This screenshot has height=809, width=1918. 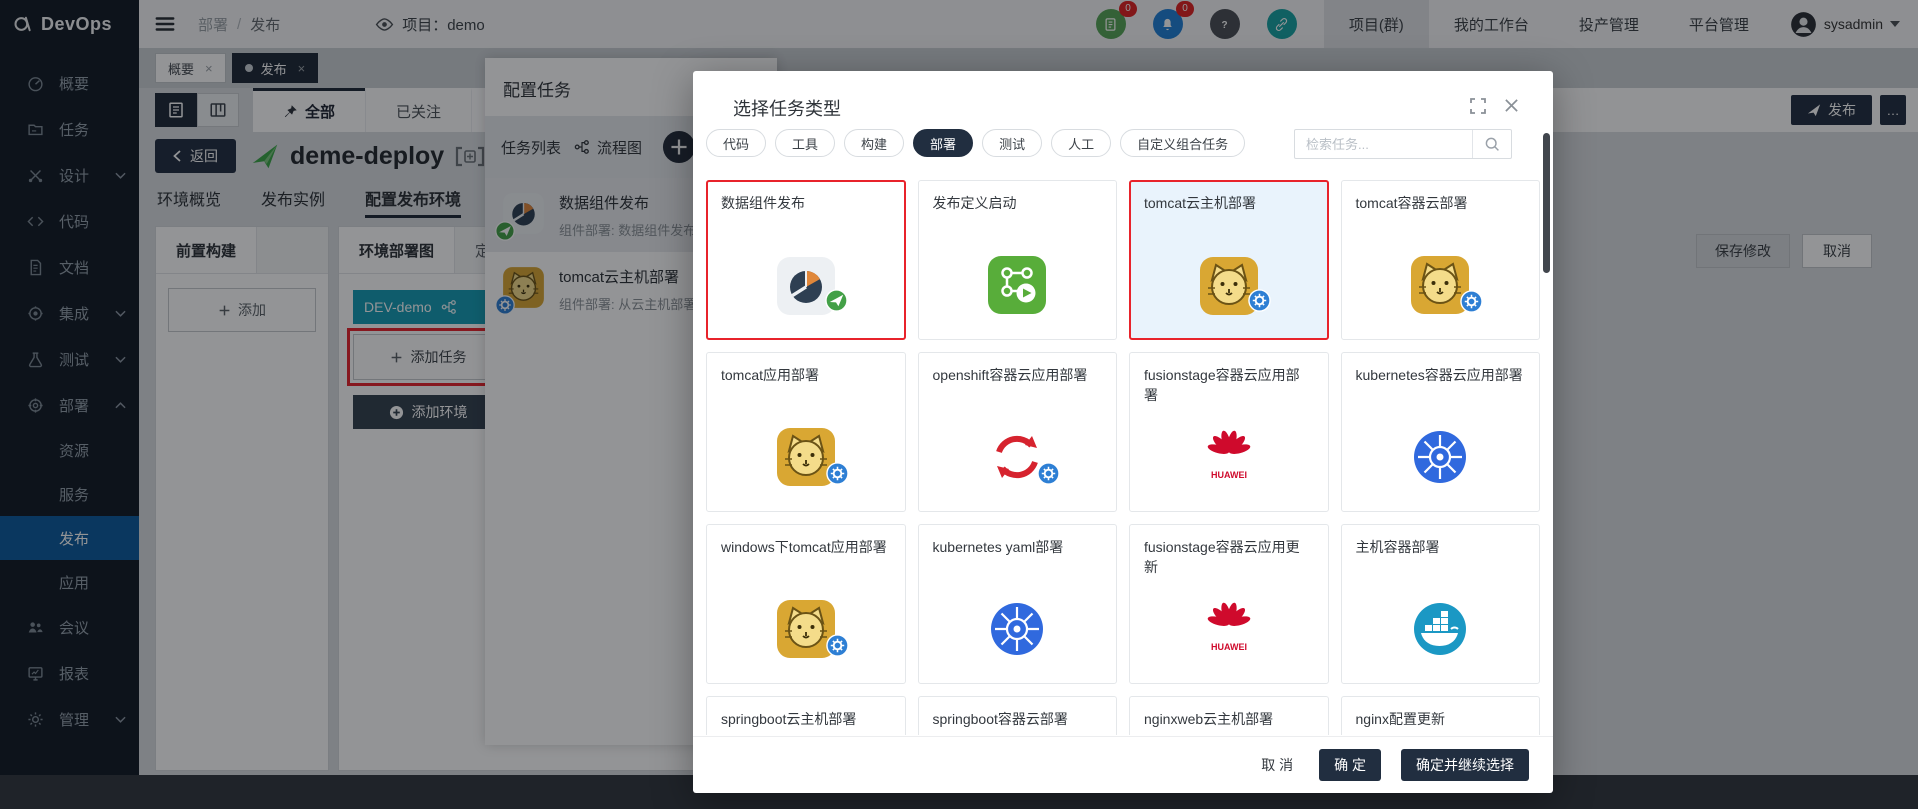 I want to click on task-type-card: nginx配置更新, so click(x=1440, y=715).